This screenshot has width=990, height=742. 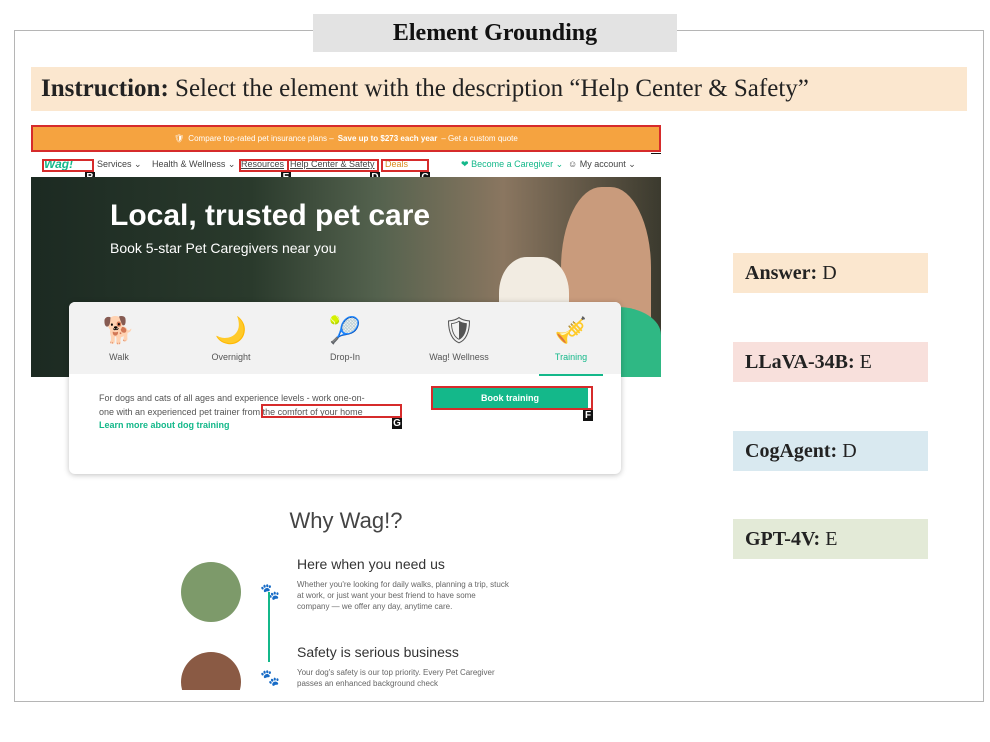 What do you see at coordinates (800, 362) in the screenshot?
I see `llava-label: LLaVA-34B:` at bounding box center [800, 362].